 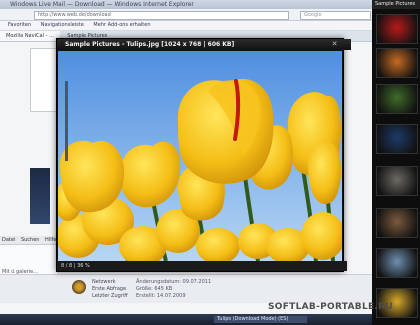 What do you see at coordinates (397, 223) in the screenshot?
I see `lighthouse-thumb` at bounding box center [397, 223].